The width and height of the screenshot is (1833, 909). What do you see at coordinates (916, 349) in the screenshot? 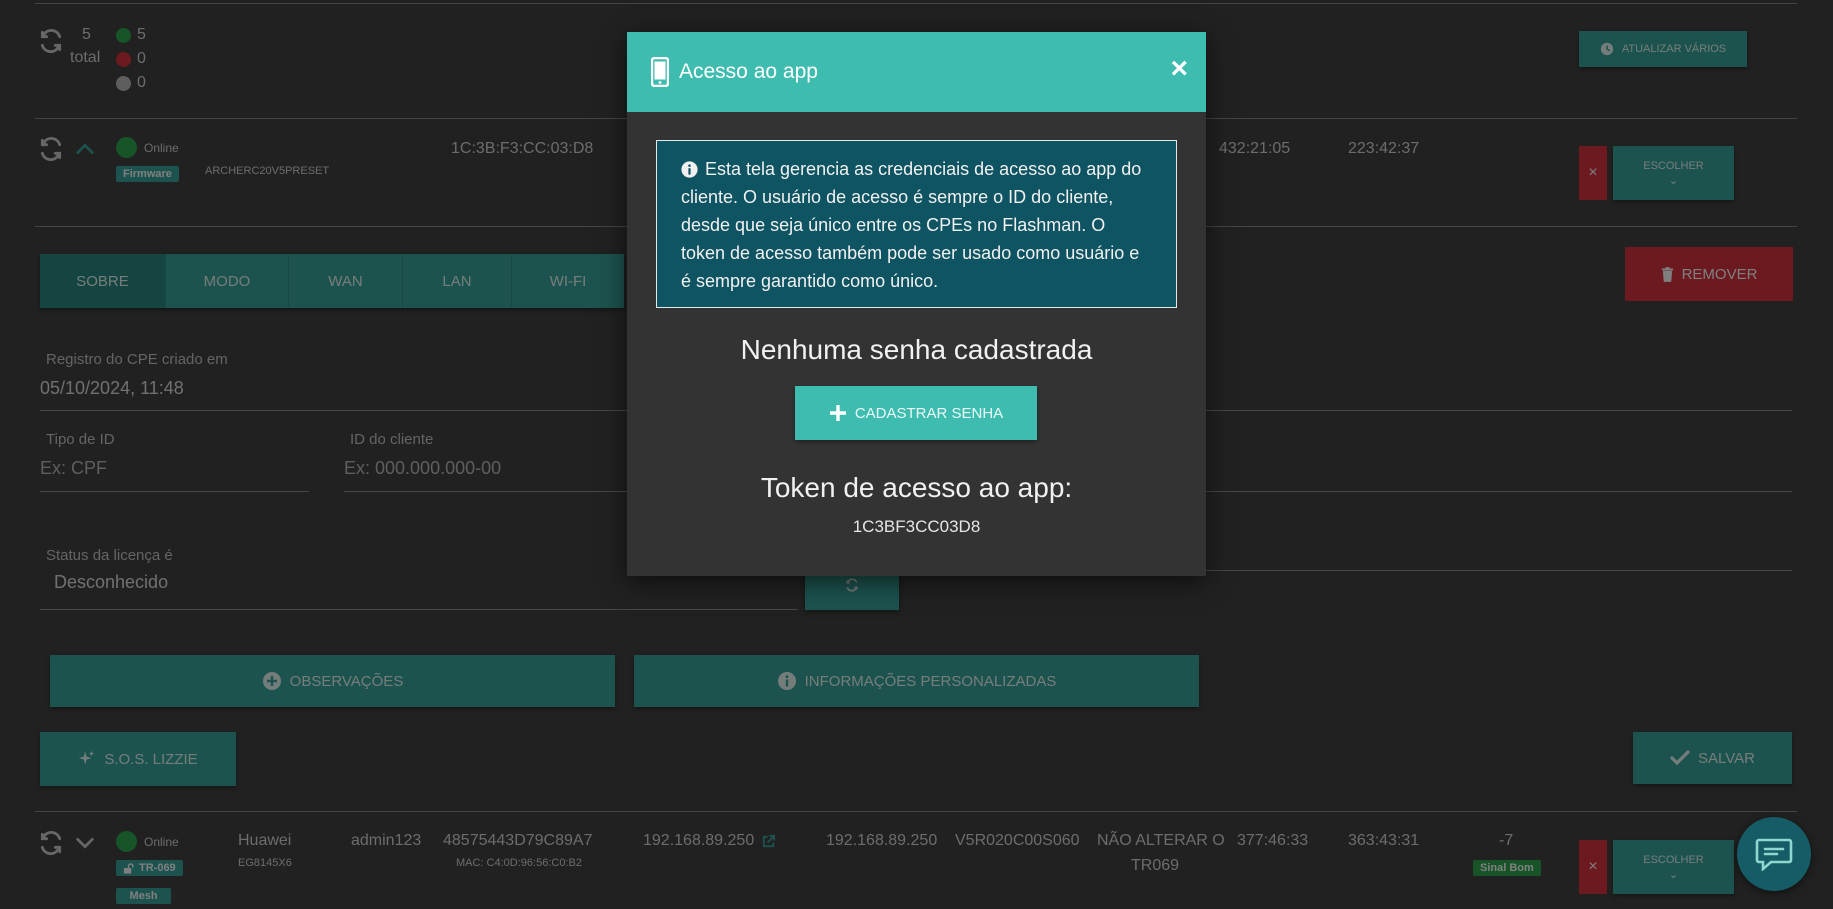
I see `no-password-heading: Nenhuma senha cadastrada` at bounding box center [916, 349].